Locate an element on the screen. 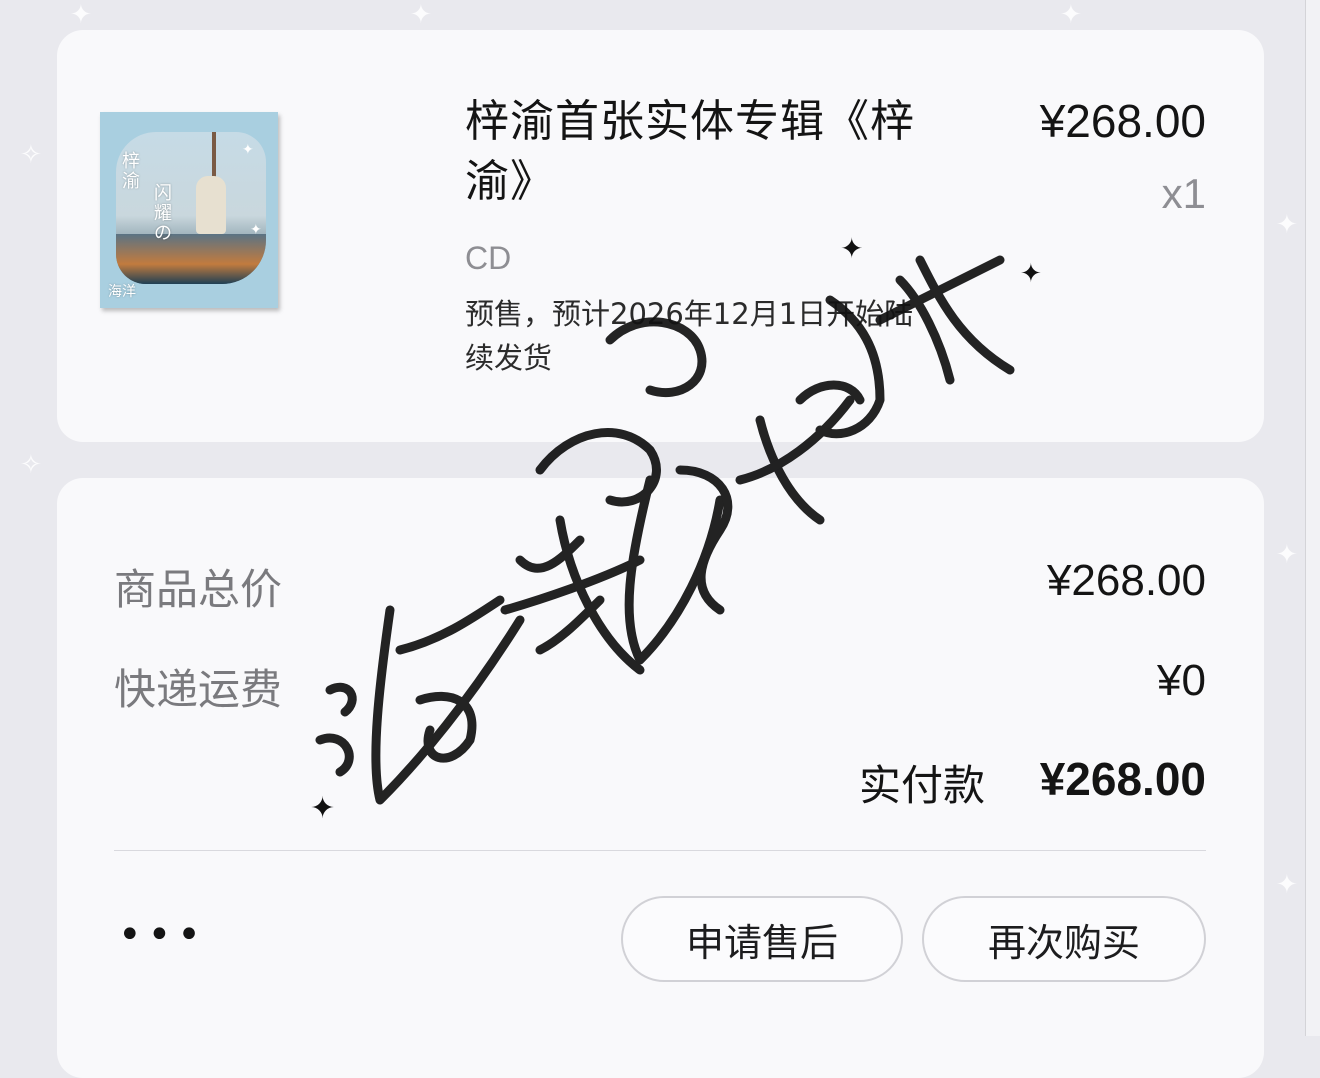  product-price: ¥268.00 is located at coordinates (1122, 121).